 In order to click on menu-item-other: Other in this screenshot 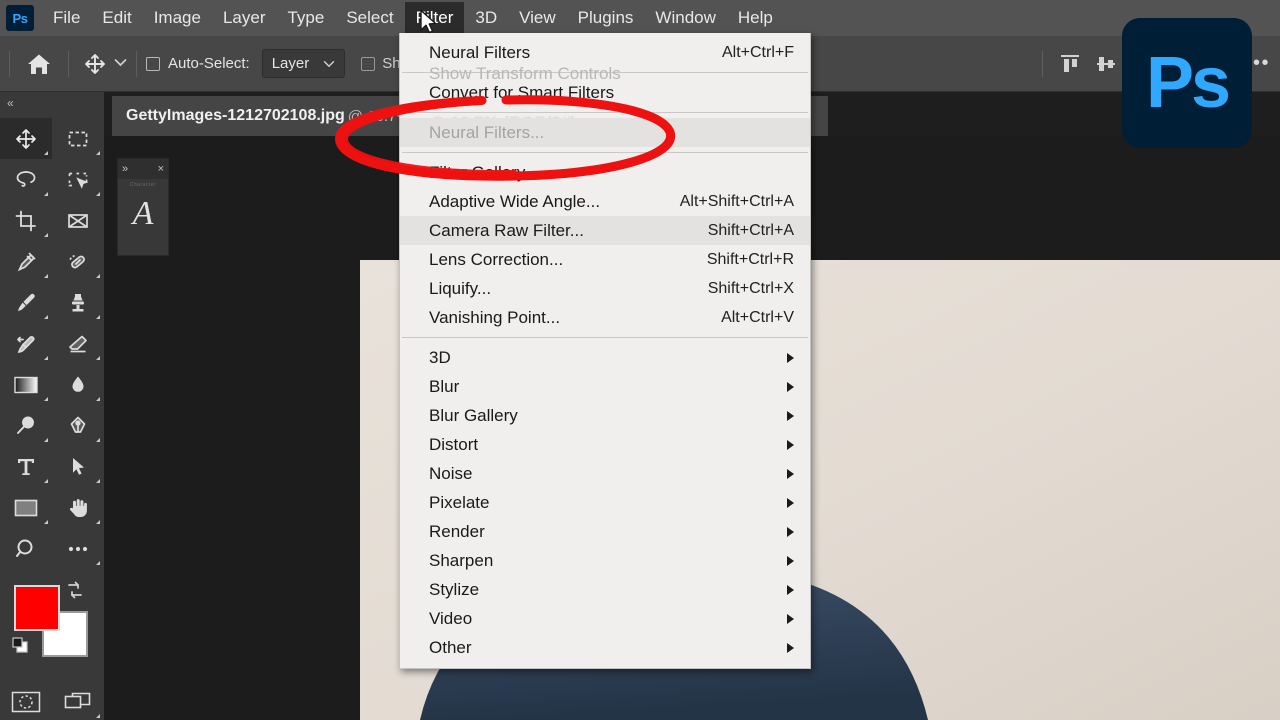, I will do `click(605, 647)`.